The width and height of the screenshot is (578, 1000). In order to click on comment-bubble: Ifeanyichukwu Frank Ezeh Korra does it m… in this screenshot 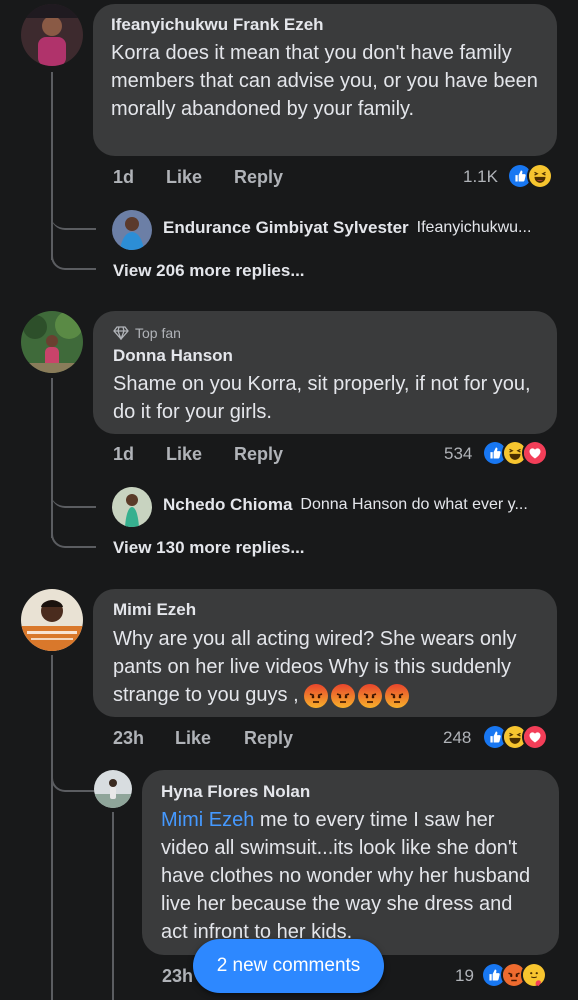, I will do `click(325, 80)`.